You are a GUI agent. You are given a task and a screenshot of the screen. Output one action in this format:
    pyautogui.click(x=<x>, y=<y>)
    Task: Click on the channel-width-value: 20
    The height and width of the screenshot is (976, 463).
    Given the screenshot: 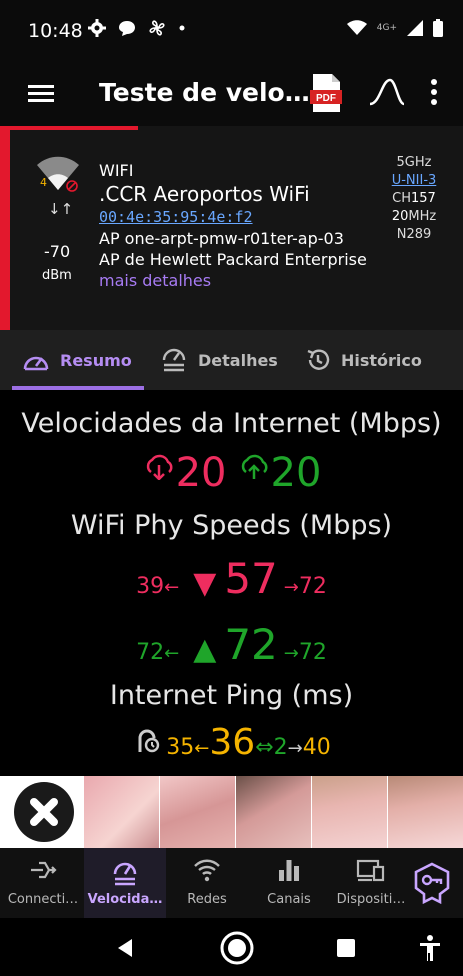 What is the action you would take?
    pyautogui.click(x=400, y=216)
    